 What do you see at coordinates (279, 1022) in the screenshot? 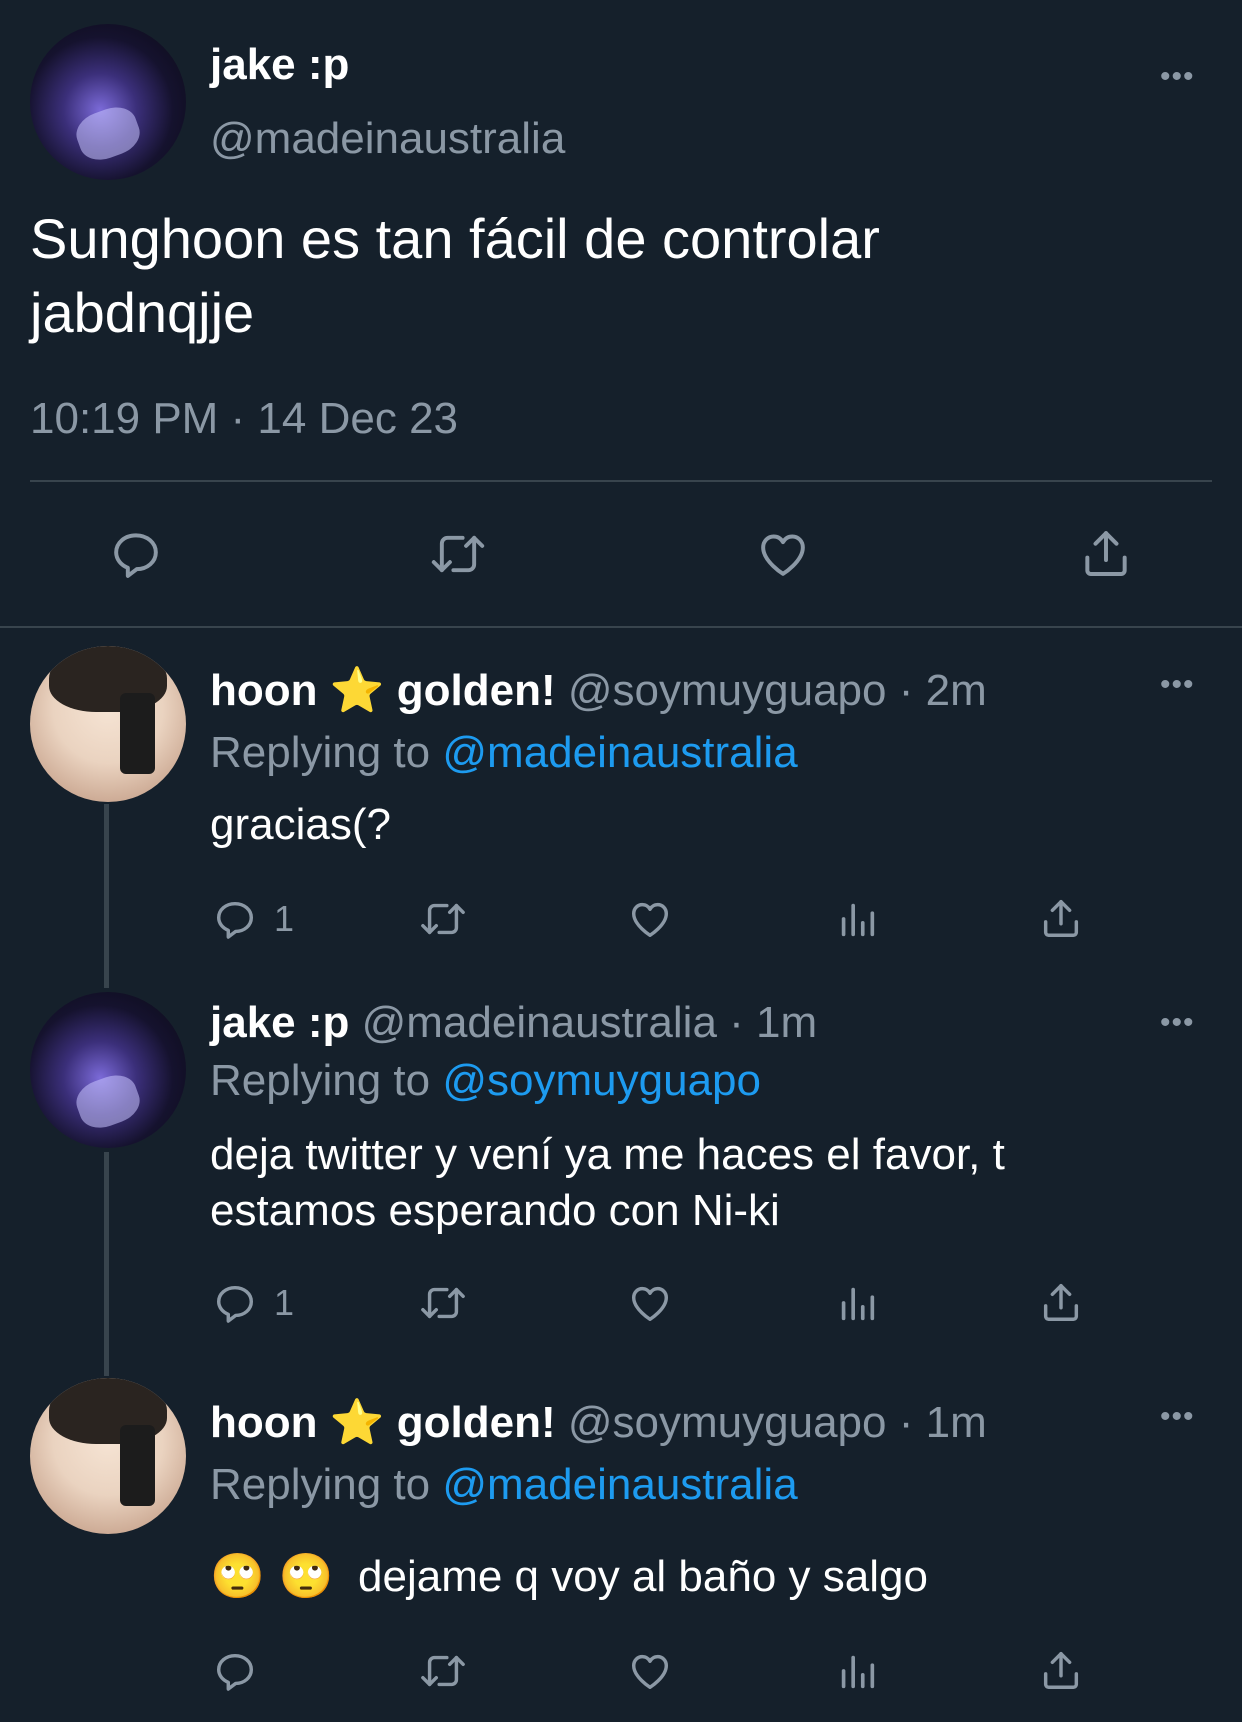
I see `author-name: jake :p` at bounding box center [279, 1022].